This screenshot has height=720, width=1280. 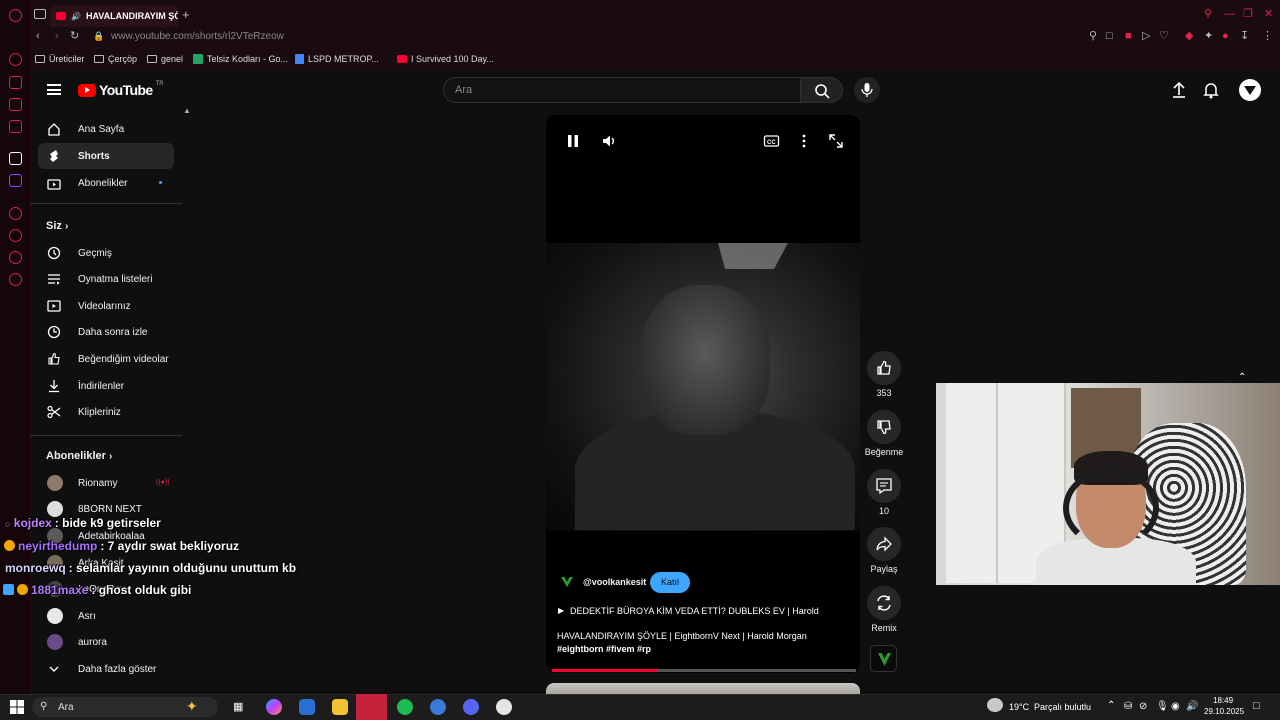 What do you see at coordinates (307, 707) in the screenshot?
I see `store-app-icon` at bounding box center [307, 707].